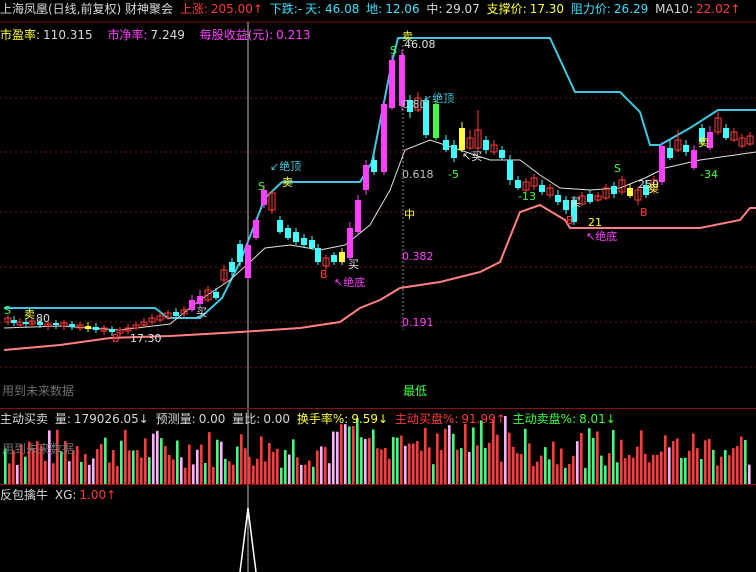 This screenshot has width=756, height=572. What do you see at coordinates (595, 222) in the screenshot?
I see `fib-21-label: 21` at bounding box center [595, 222].